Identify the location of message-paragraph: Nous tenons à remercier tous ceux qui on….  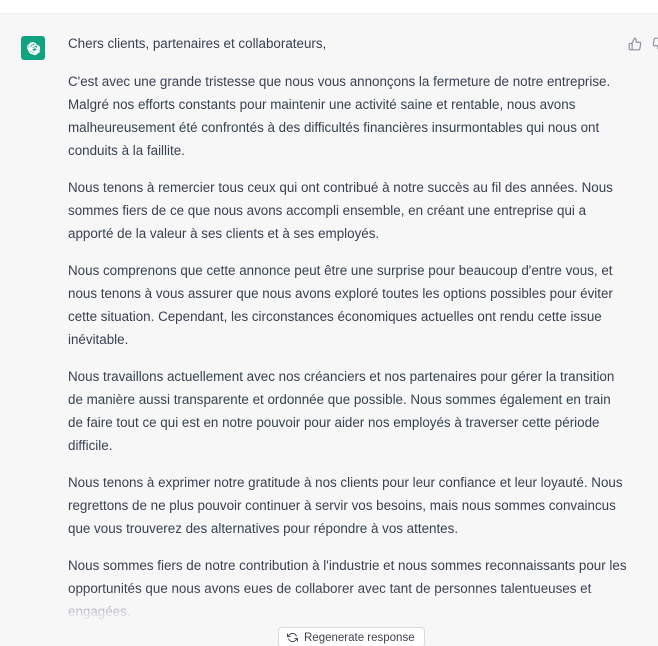
(340, 210).